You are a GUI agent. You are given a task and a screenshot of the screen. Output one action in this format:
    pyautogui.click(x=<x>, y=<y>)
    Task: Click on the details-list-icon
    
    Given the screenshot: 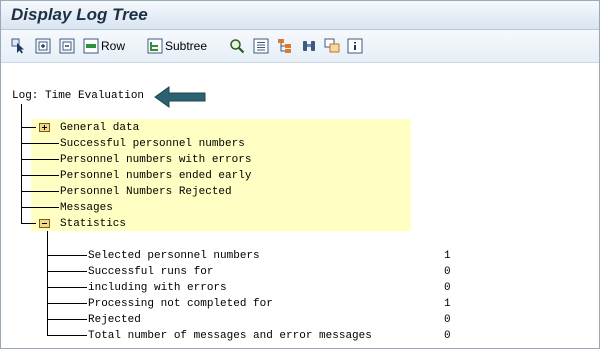 What is the action you would take?
    pyautogui.click(x=261, y=46)
    